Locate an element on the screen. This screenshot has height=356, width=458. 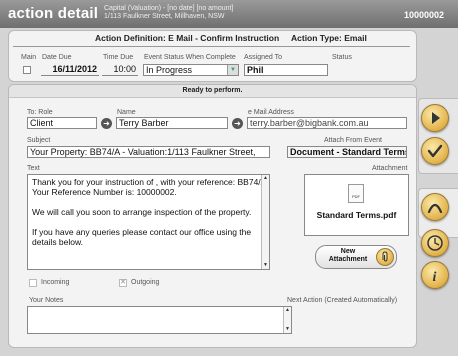
date-due-field: 16/11/2012 is located at coordinates (70, 70).